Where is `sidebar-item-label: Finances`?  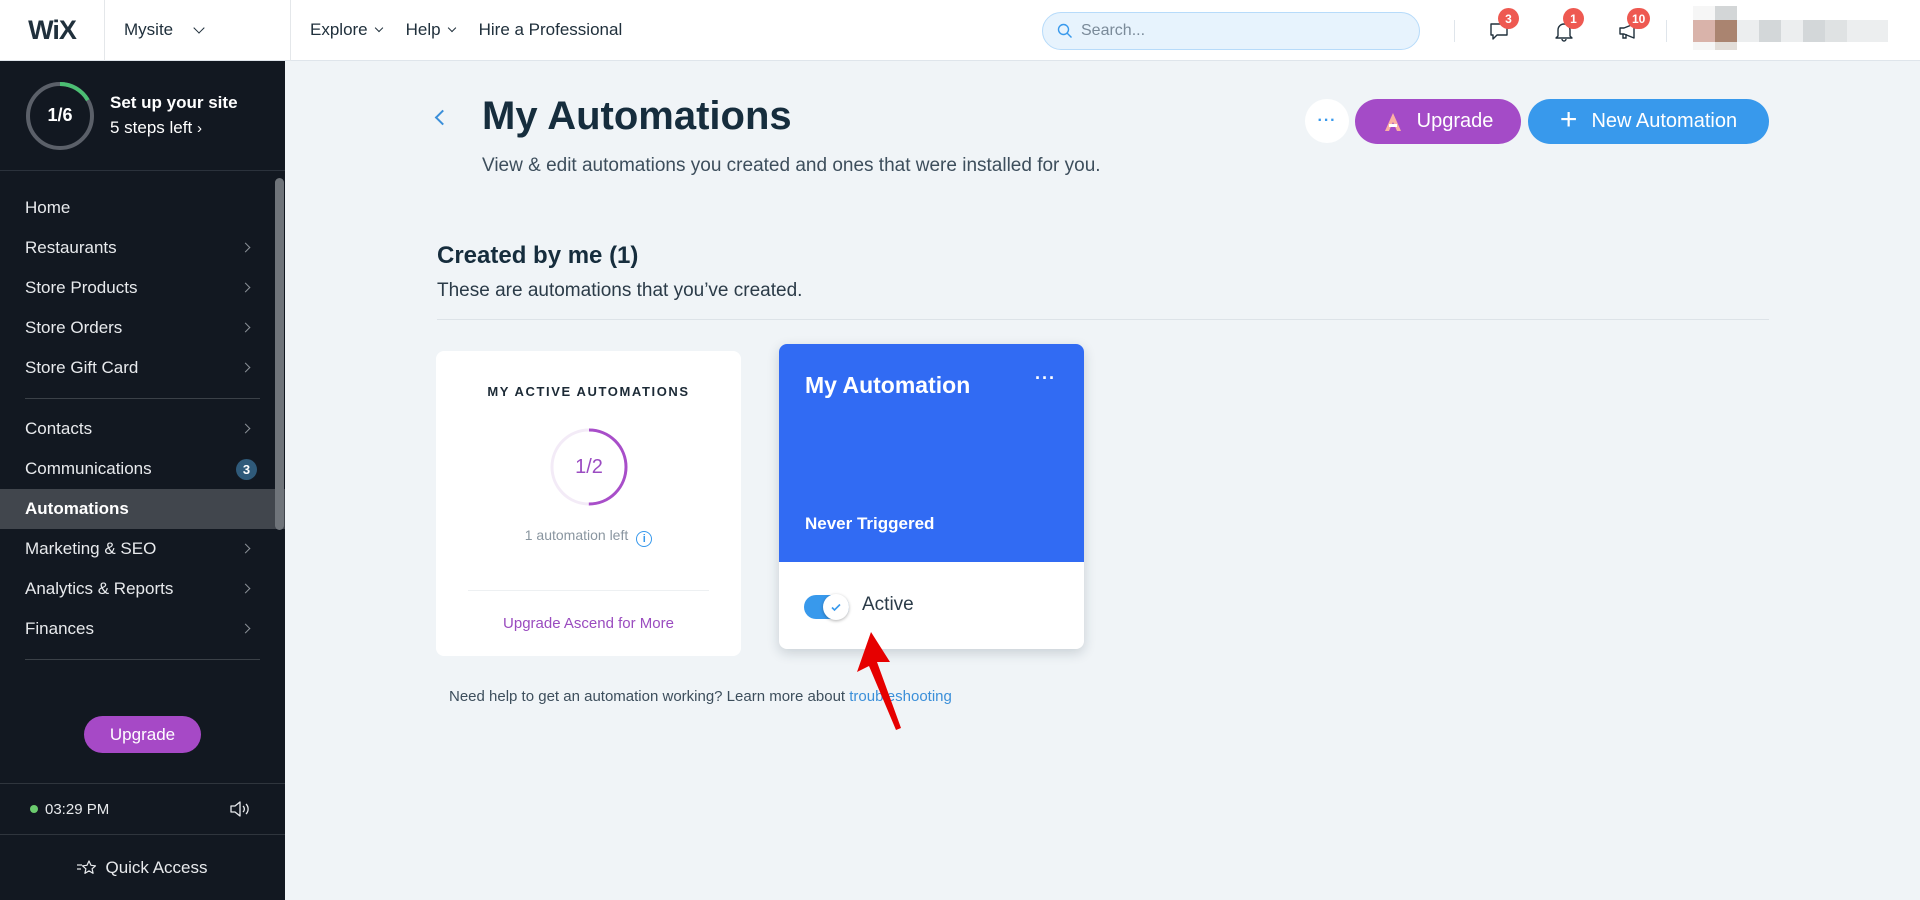
sidebar-item-label: Finances is located at coordinates (59, 628).